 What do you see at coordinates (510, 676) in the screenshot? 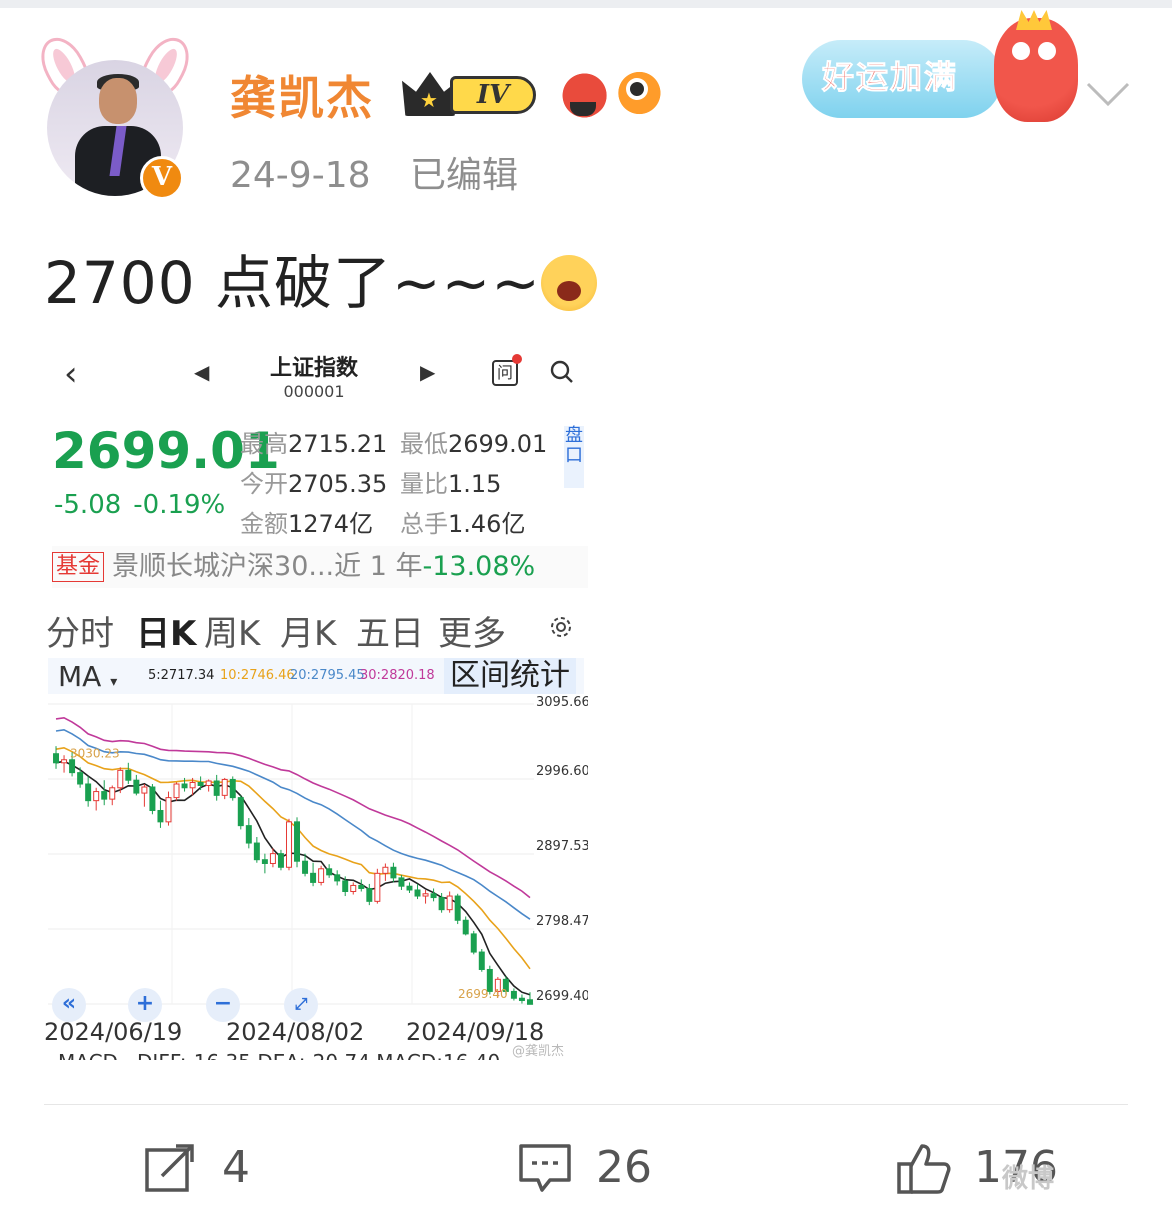
I see `interval-stats-button: 区间统计` at bounding box center [510, 676].